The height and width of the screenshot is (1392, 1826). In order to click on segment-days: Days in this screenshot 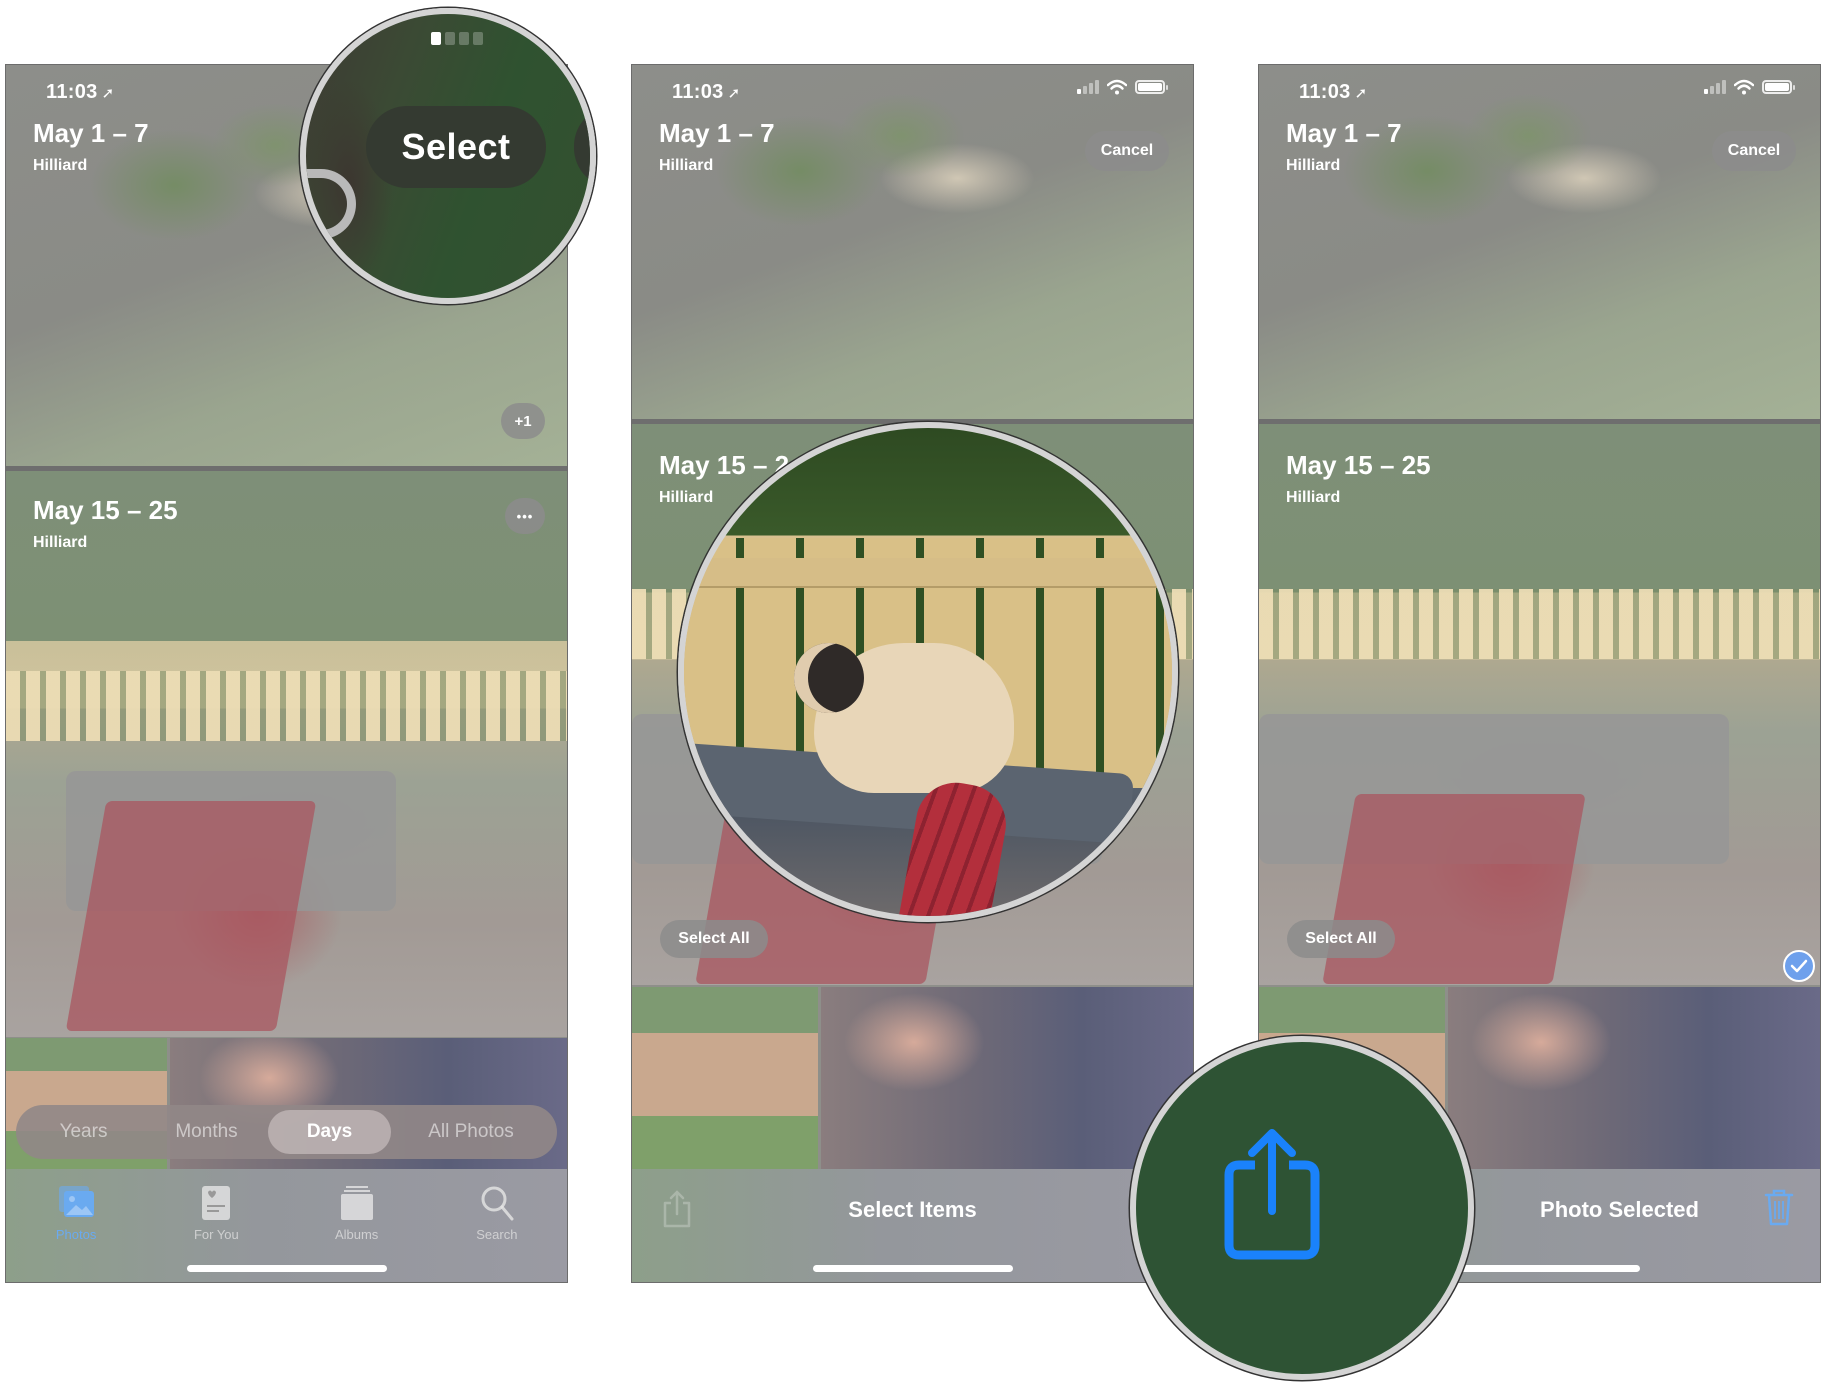, I will do `click(330, 1132)`.